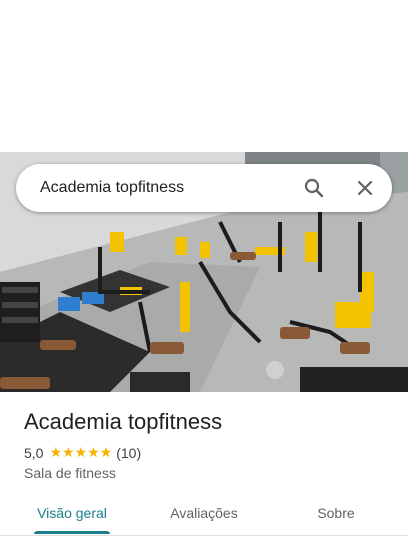 The width and height of the screenshot is (408, 544). What do you see at coordinates (314, 188) in the screenshot?
I see `search-icon` at bounding box center [314, 188].